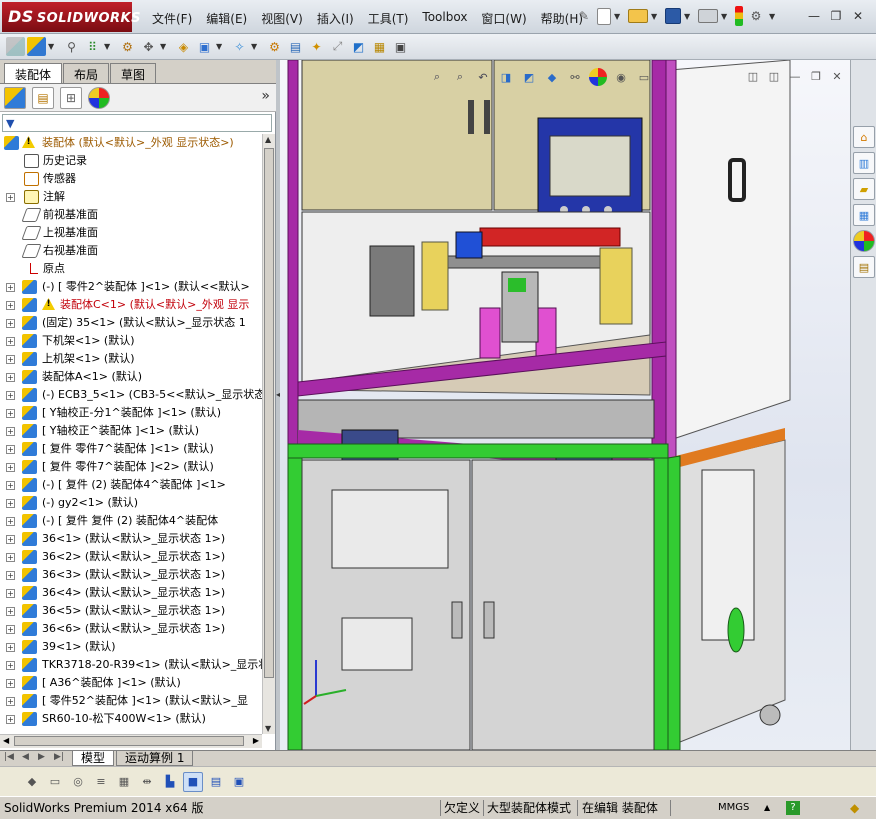  What do you see at coordinates (864, 163) in the screenshot?
I see `design-library-icon: ▥` at bounding box center [864, 163].